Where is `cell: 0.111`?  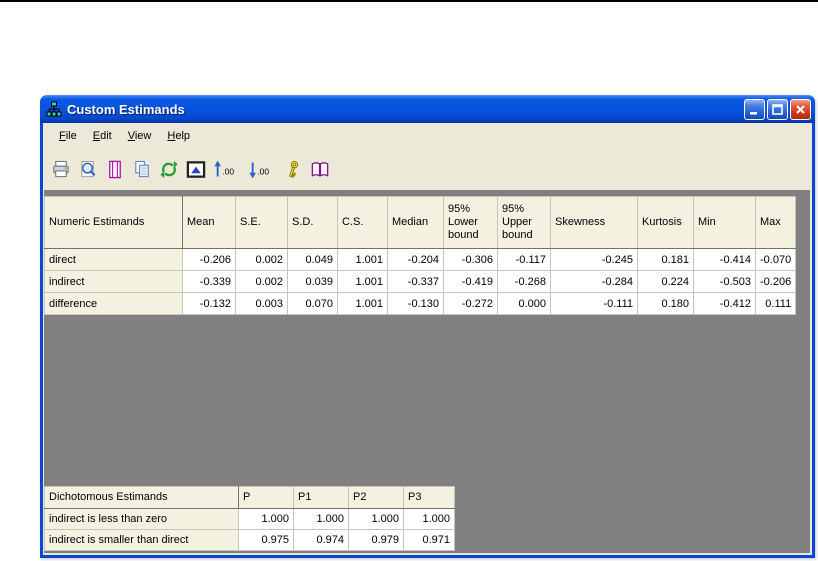
cell: 0.111 is located at coordinates (775, 303).